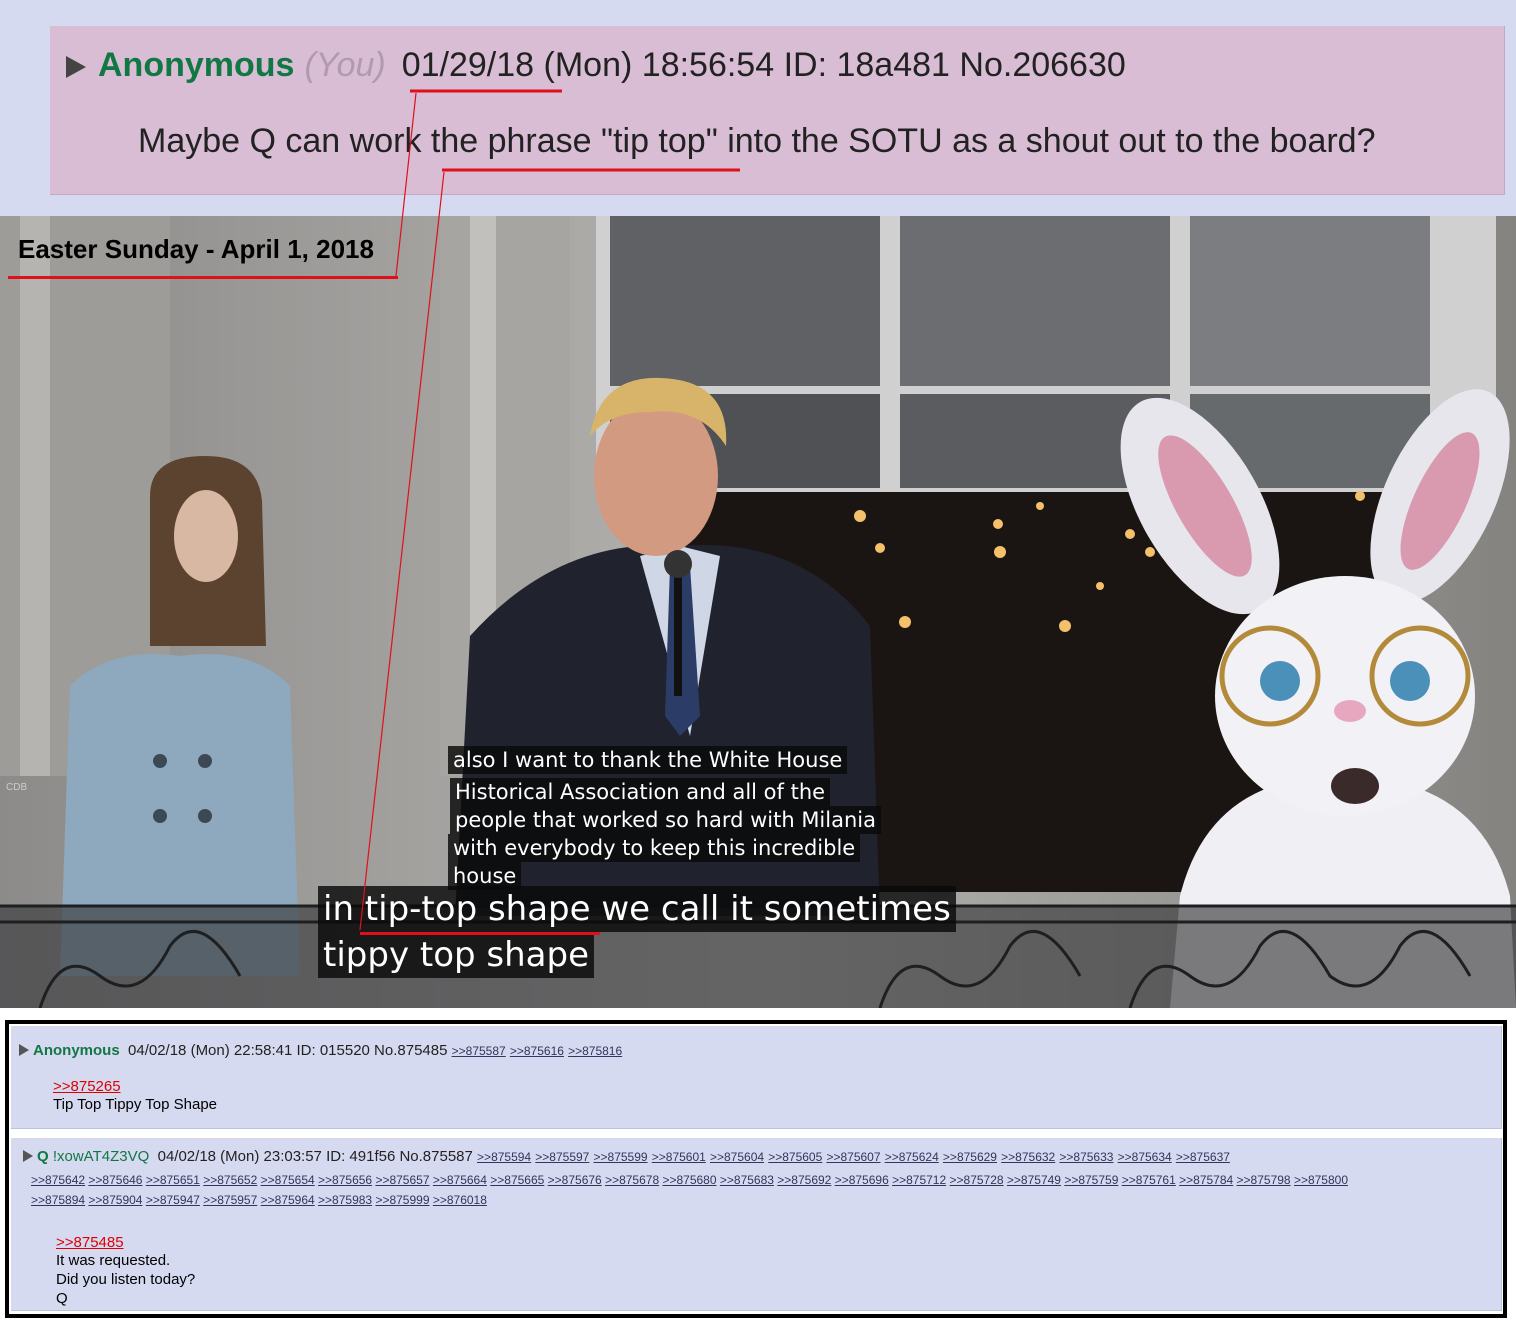 The width and height of the screenshot is (1516, 1328). What do you see at coordinates (43, 1156) in the screenshot?
I see `poster-name: Q` at bounding box center [43, 1156].